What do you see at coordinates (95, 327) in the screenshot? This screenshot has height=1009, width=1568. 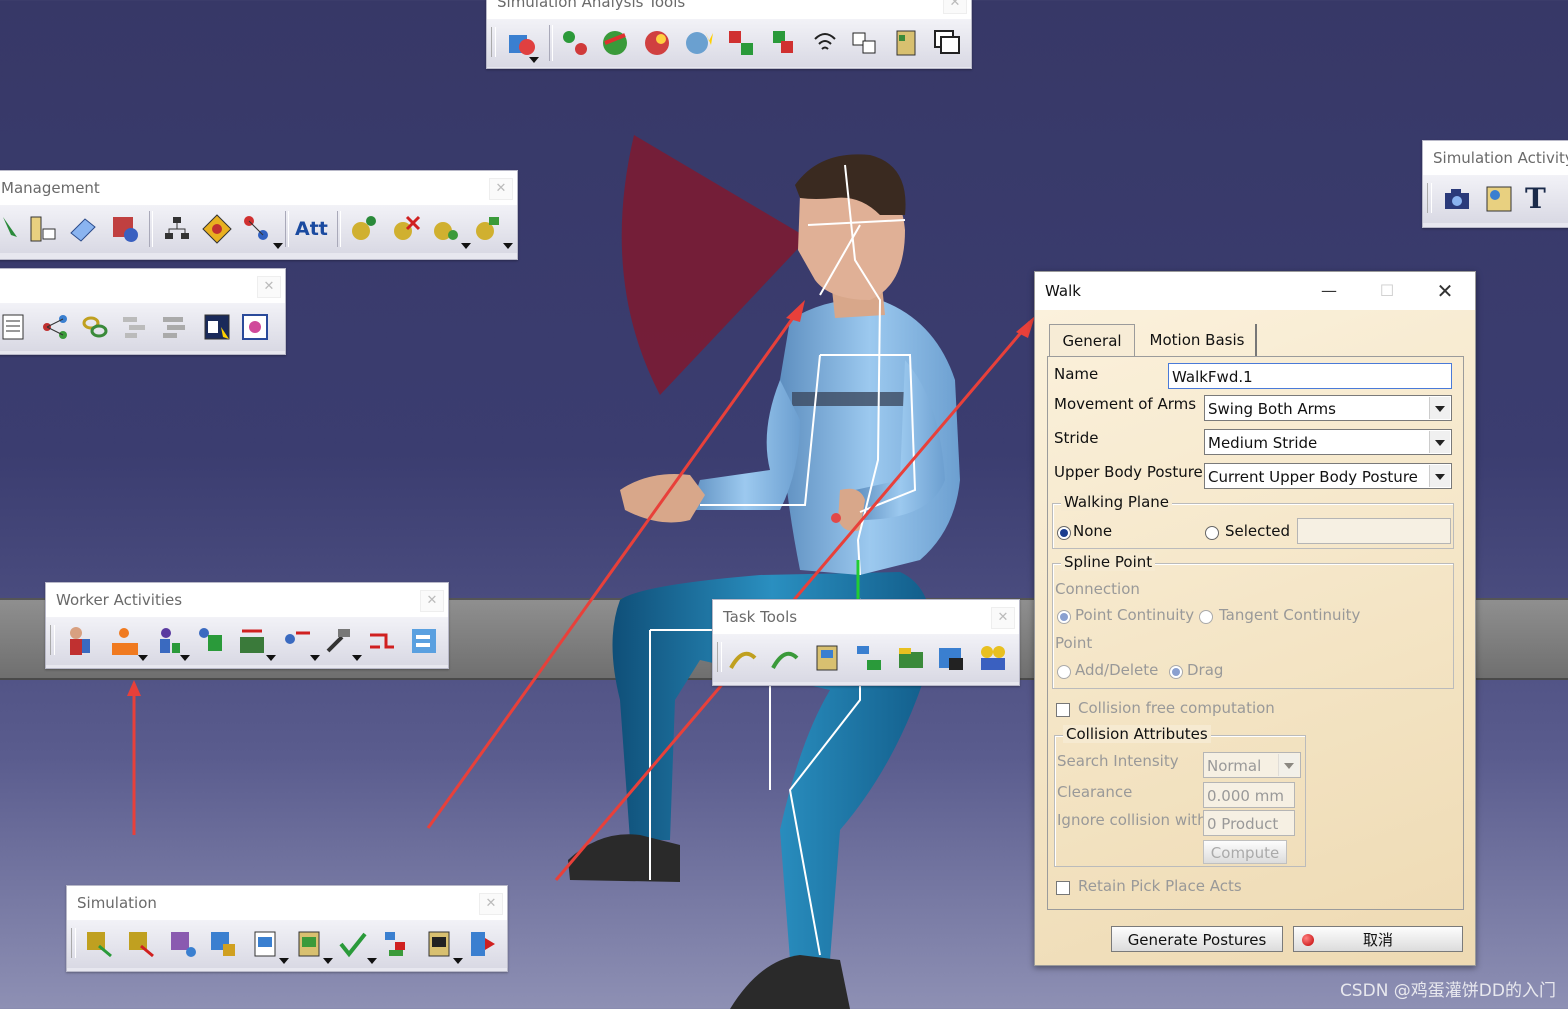 I see `chain-link-icon` at bounding box center [95, 327].